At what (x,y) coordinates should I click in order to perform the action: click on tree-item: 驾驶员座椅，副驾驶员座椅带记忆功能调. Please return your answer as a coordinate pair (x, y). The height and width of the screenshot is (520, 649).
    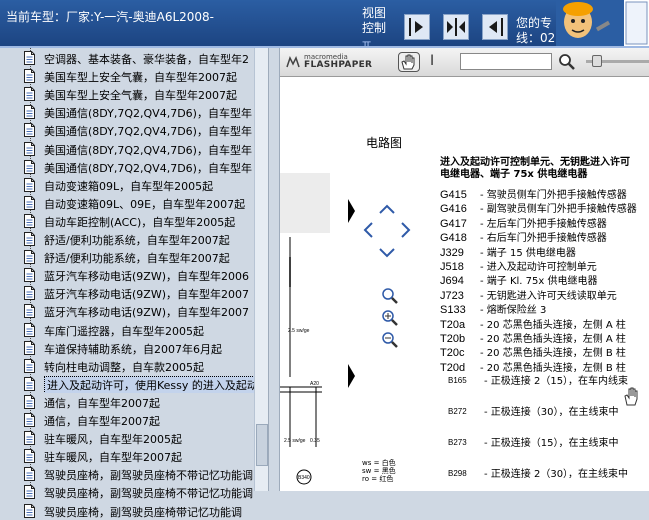
    Looking at the image, I should click on (139, 511).